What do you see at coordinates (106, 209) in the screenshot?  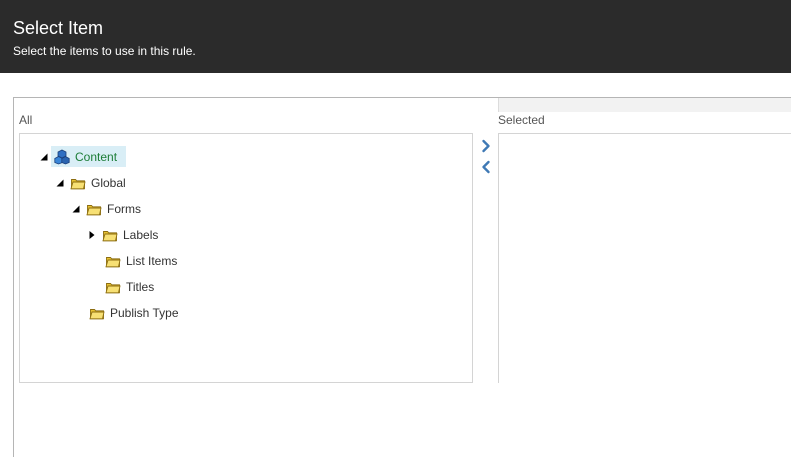 I see `tree-node-forms: Forms` at bounding box center [106, 209].